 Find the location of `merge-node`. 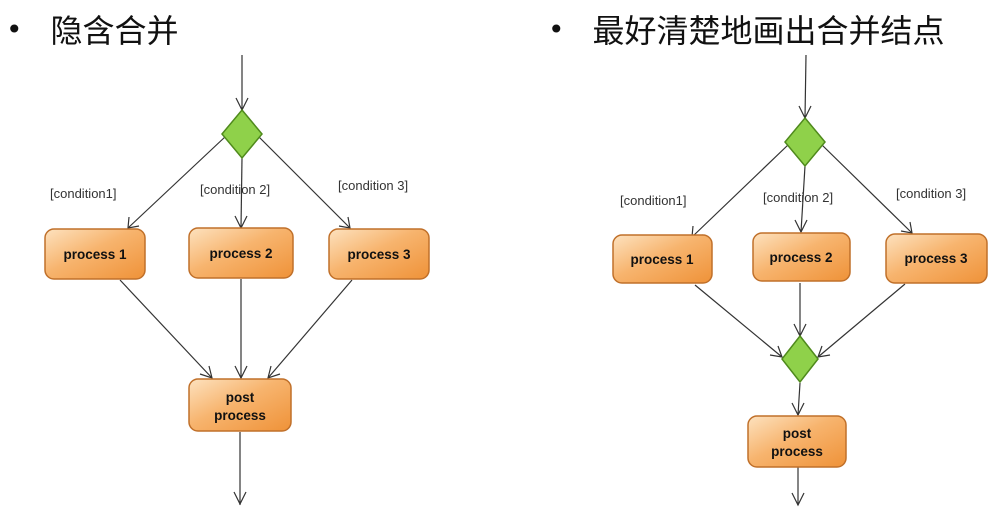

merge-node is located at coordinates (800, 359).